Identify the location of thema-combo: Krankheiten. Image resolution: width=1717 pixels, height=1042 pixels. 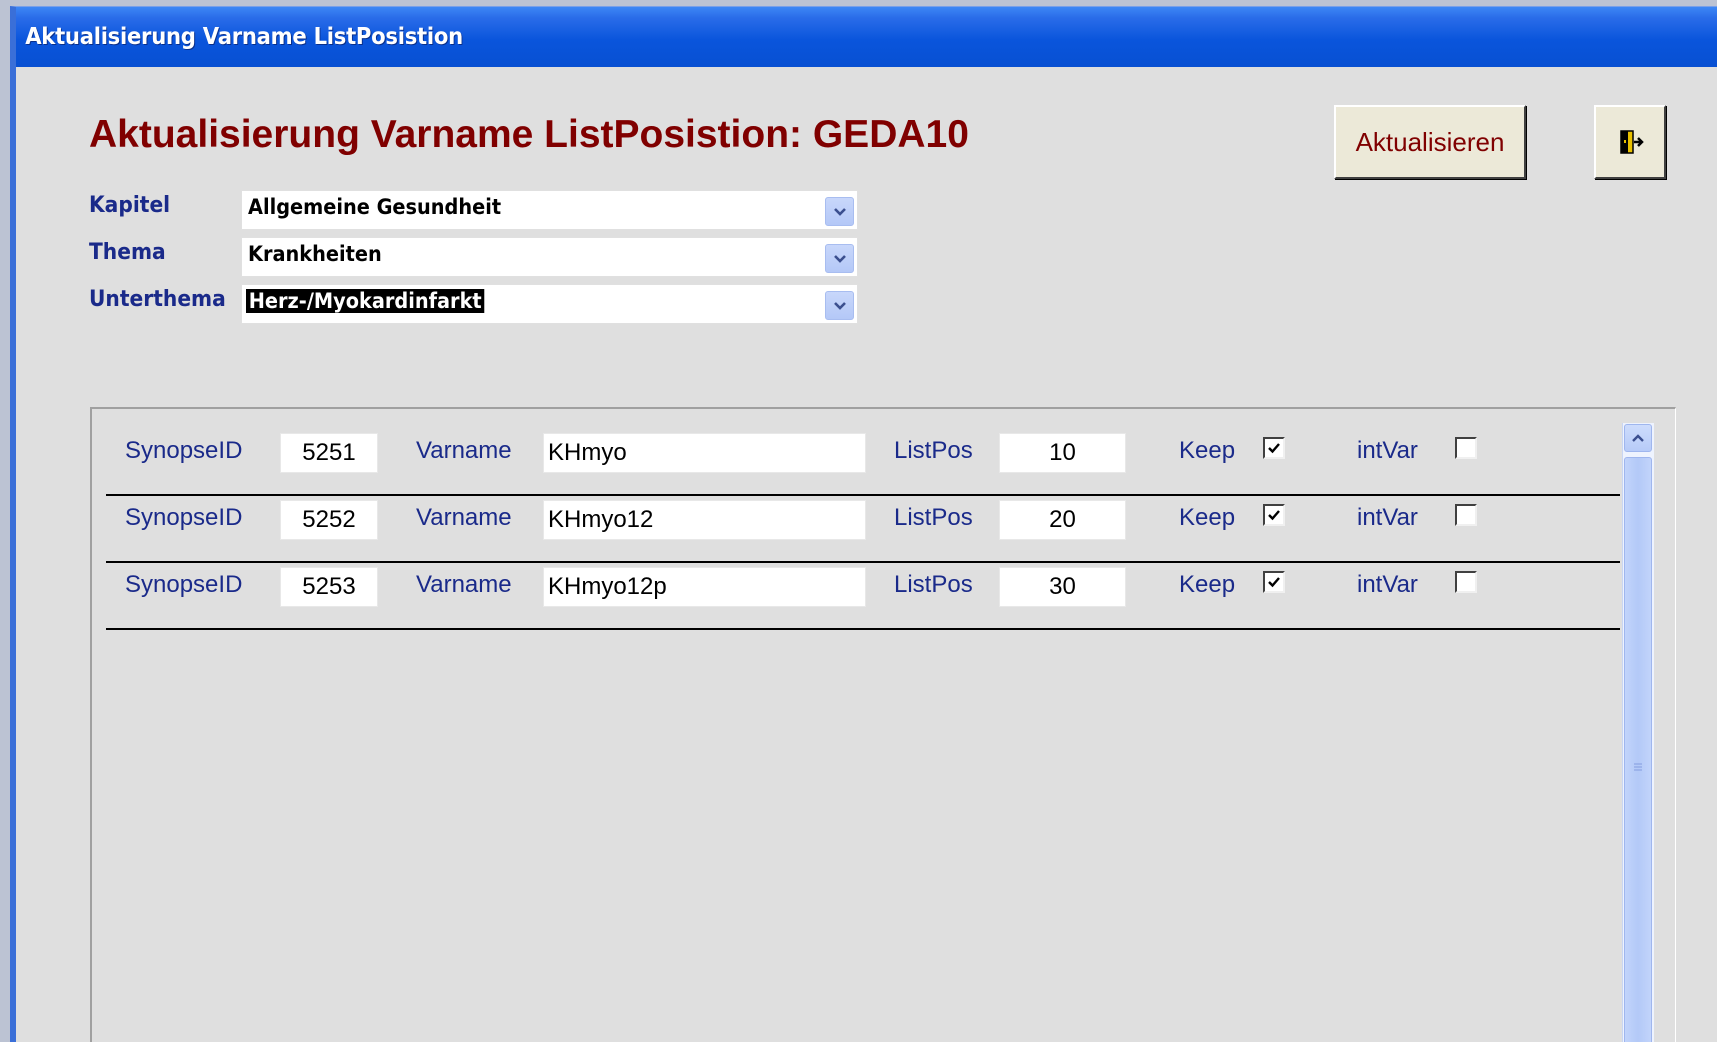
(549, 257).